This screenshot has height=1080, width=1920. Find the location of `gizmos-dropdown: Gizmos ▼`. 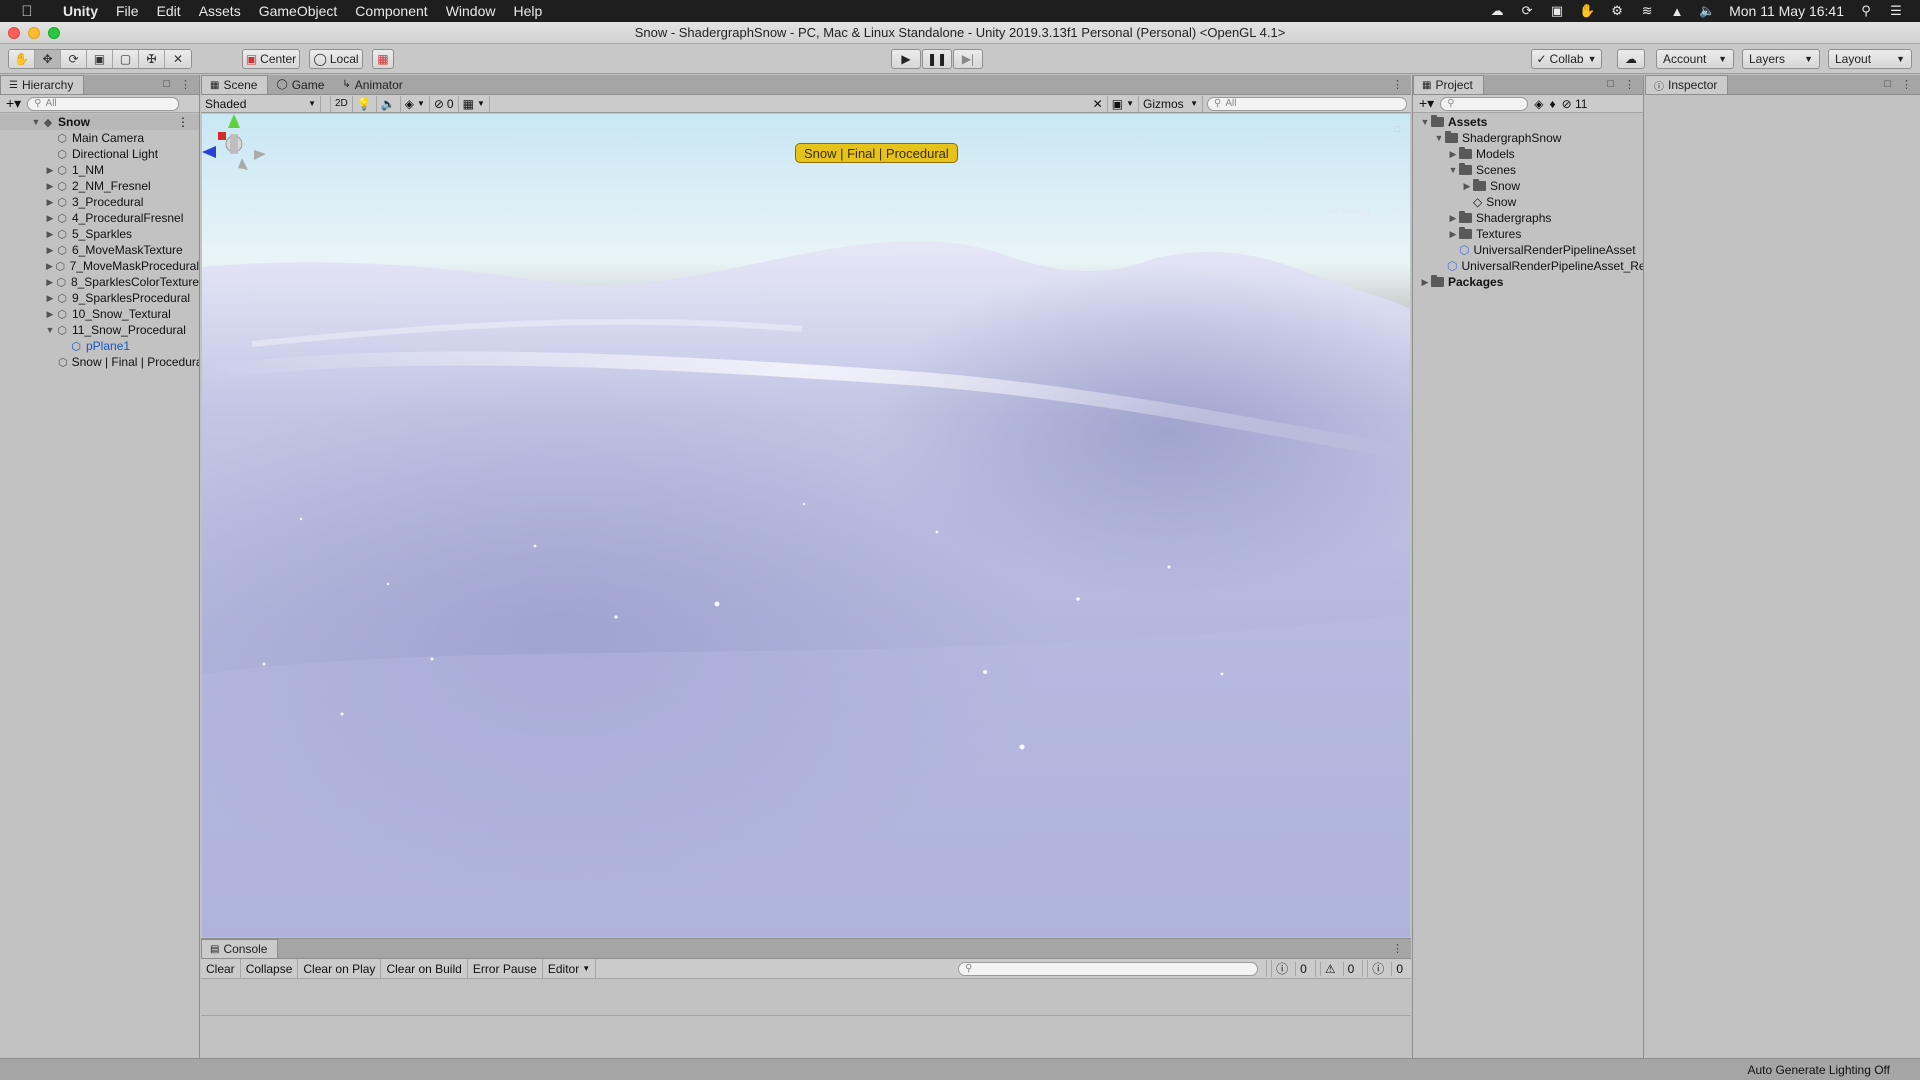

gizmos-dropdown: Gizmos ▼ is located at coordinates (1171, 103).